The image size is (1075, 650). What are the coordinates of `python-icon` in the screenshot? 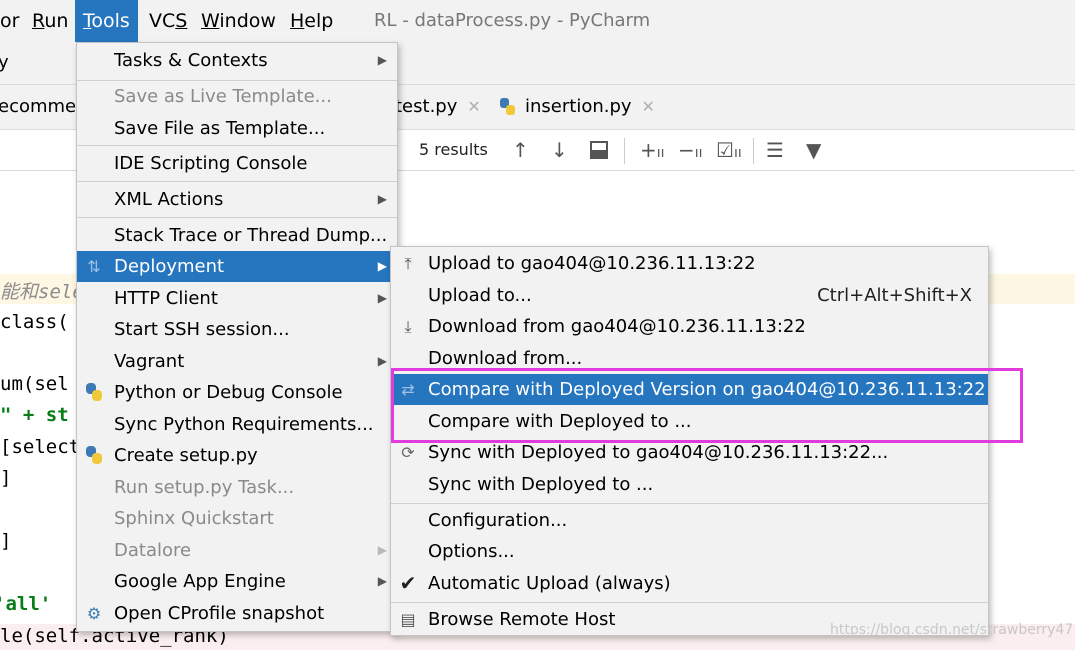 It's located at (94, 392).